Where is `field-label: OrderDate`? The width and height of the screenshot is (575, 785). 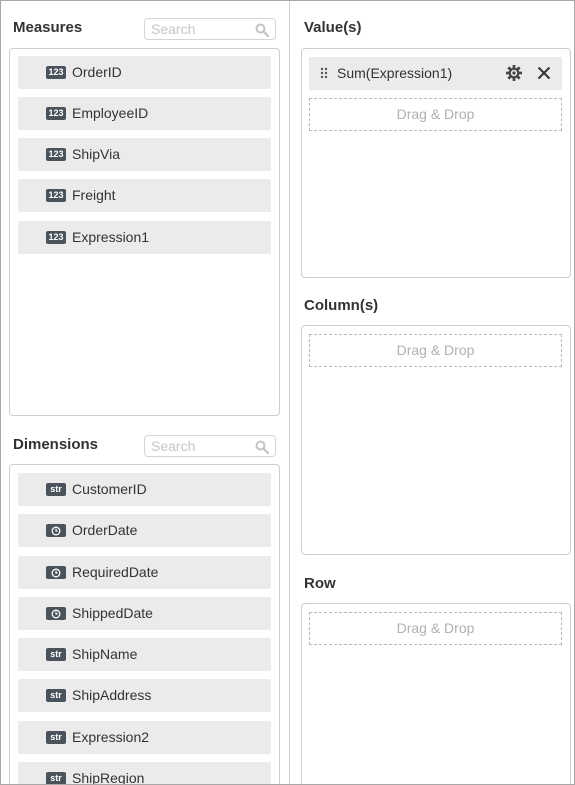 field-label: OrderDate is located at coordinates (105, 530).